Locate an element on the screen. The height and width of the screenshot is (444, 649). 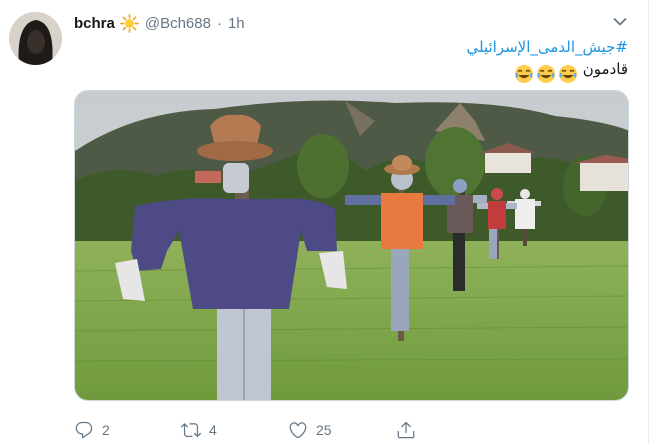
tweet-header: bchra @Bch688 · 1h is located at coordinates (159, 23).